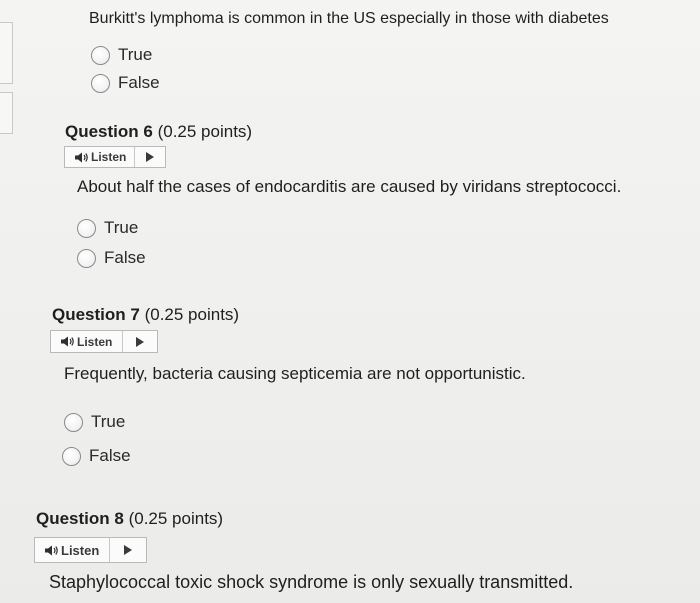 Image resolution: width=700 pixels, height=603 pixels. I want to click on q6-listen-button: Listen, so click(115, 157).